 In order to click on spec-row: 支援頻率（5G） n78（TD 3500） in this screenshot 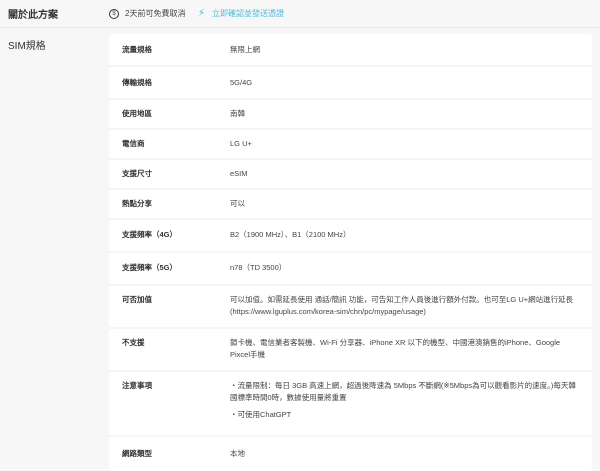, I will do `click(350, 269)`.